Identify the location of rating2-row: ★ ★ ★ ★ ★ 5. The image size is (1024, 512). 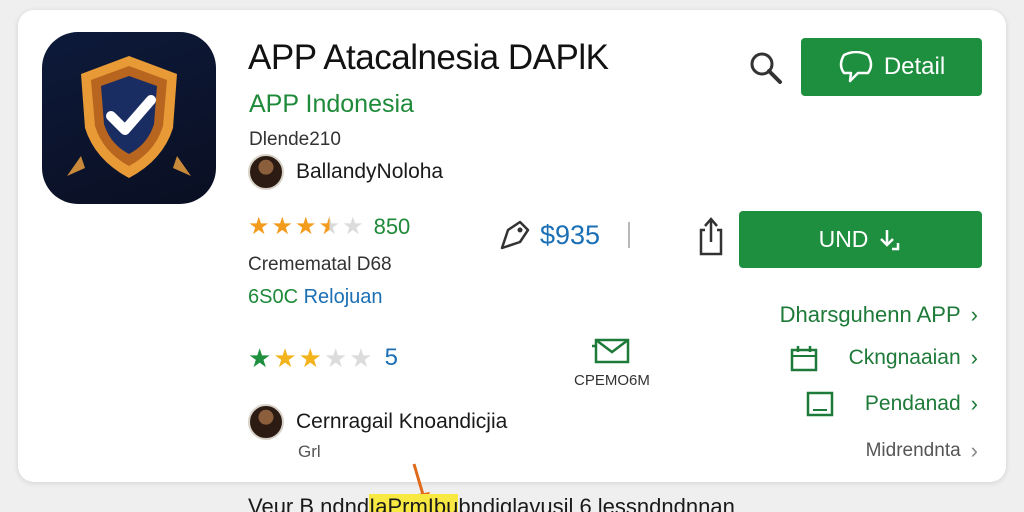
(323, 358).